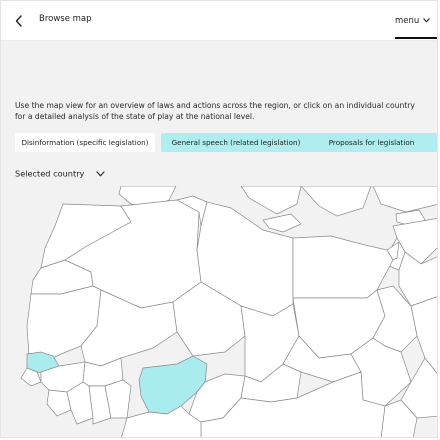  I want to click on scroll-handle, so click(221, 437).